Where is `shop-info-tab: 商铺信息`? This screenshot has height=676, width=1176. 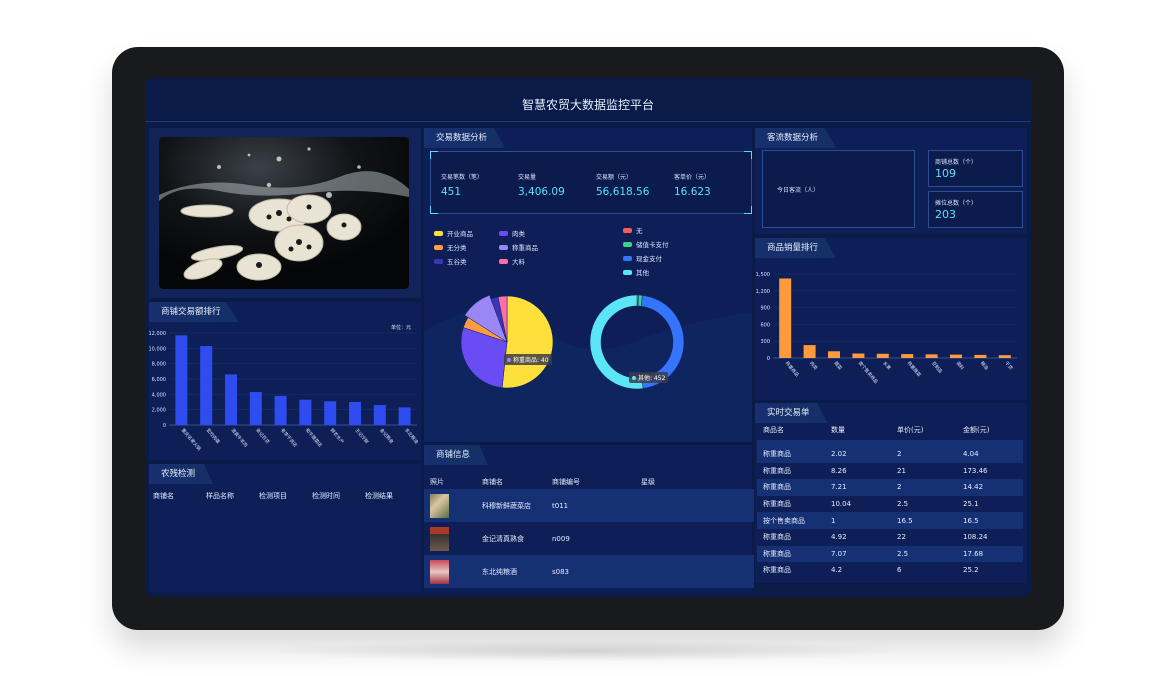
shop-info-tab: 商铺信息 is located at coordinates (456, 455).